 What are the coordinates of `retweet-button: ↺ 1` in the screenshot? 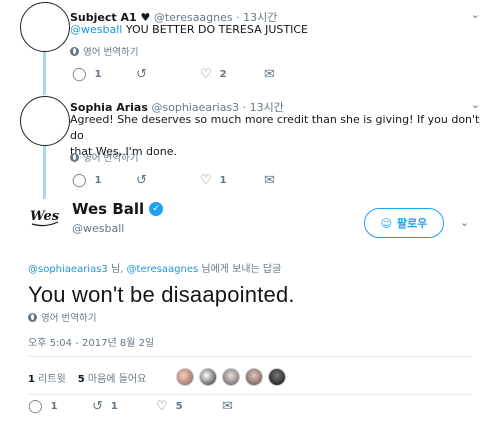 It's located at (105, 406).